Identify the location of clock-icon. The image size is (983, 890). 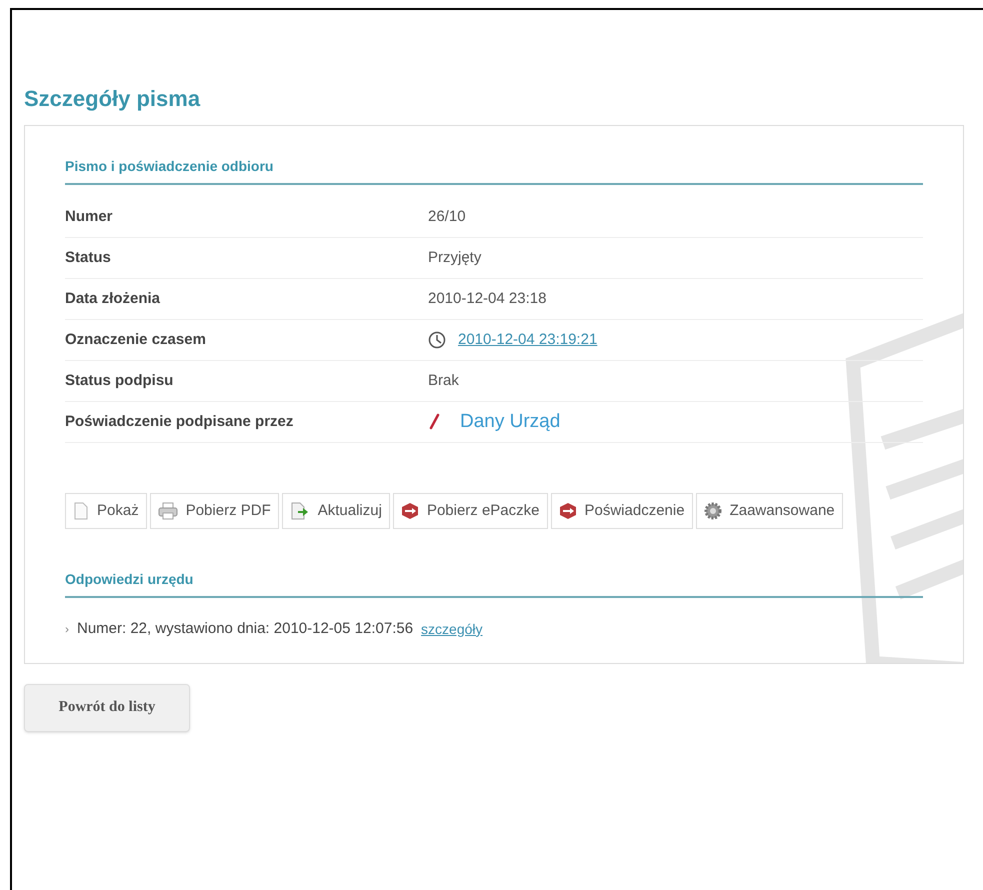
(437, 340).